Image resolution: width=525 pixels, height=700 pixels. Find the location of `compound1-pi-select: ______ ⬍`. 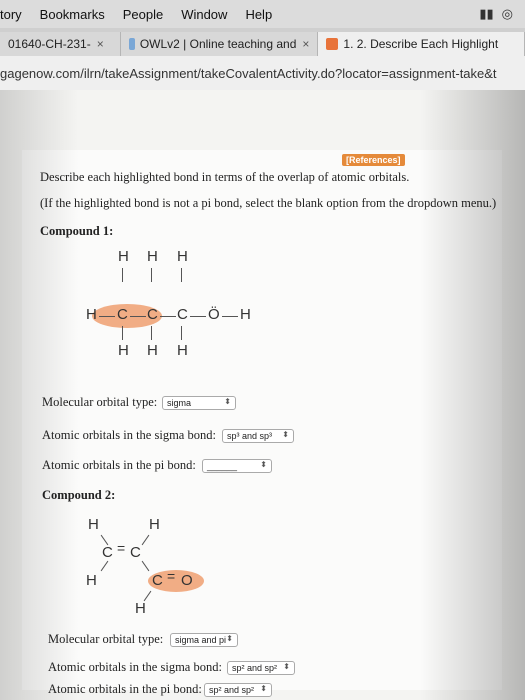

compound1-pi-select: ______ ⬍ is located at coordinates (237, 466).